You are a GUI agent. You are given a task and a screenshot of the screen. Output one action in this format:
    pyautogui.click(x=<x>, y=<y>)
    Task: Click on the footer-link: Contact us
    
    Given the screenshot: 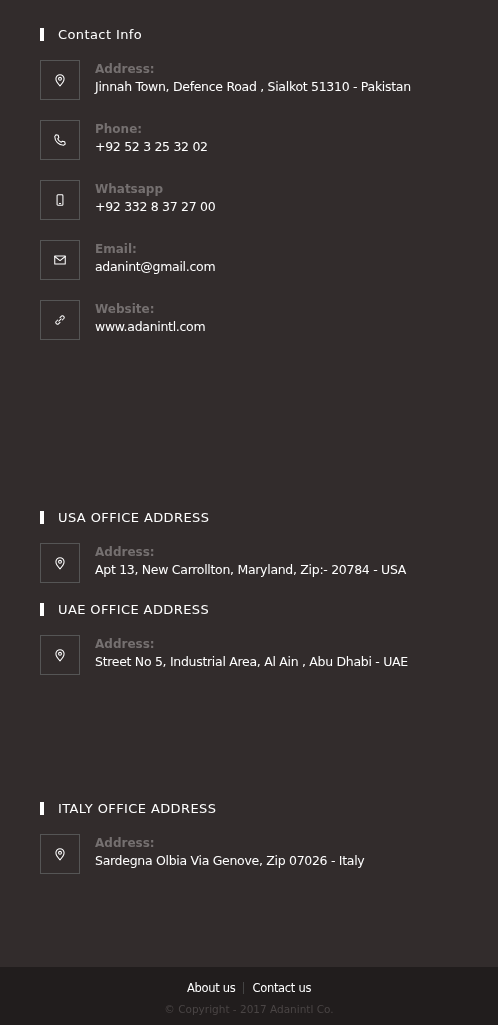 What is the action you would take?
    pyautogui.click(x=282, y=988)
    